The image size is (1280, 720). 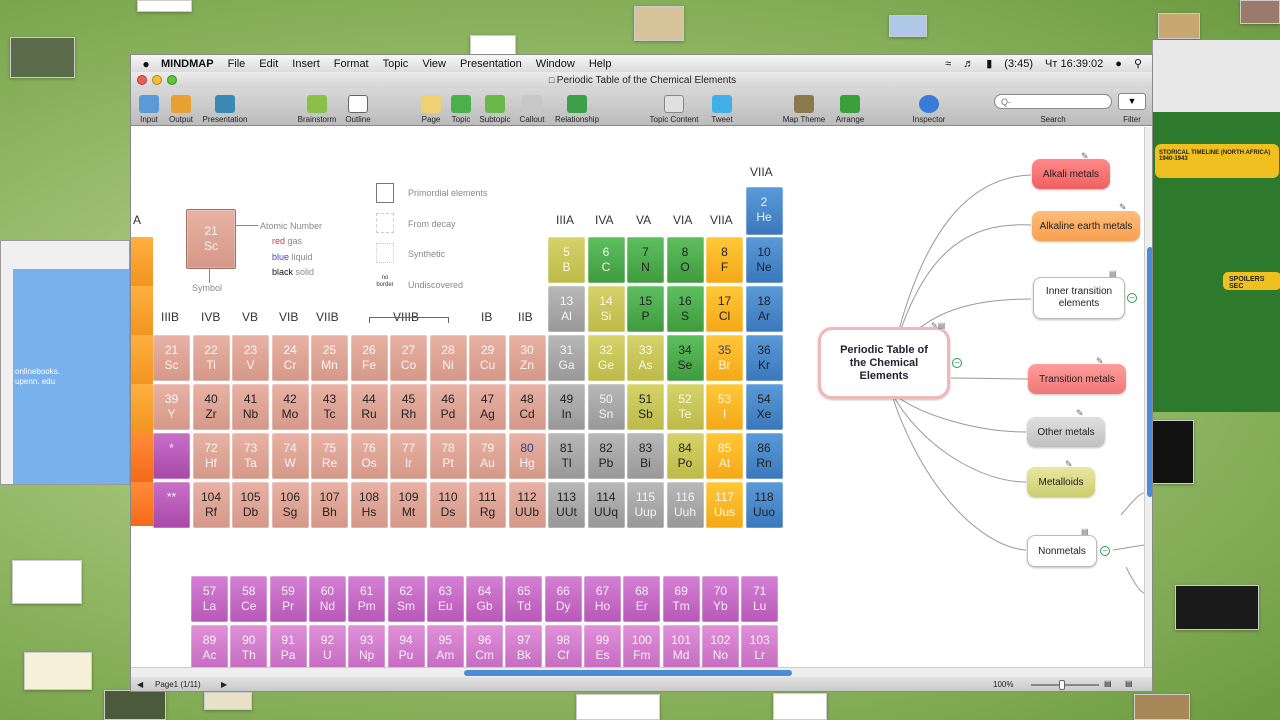 I want to click on filter-label-wrap: Filter, so click(x=1132, y=107).